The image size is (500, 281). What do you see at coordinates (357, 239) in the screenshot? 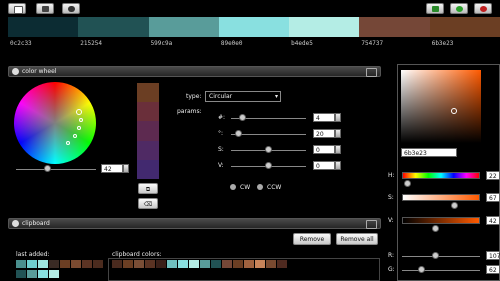
I see `remove-all-button: Remove all` at bounding box center [357, 239].